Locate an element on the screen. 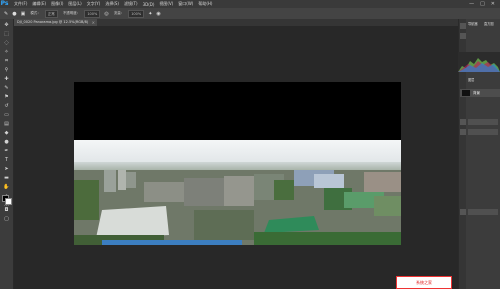 The image size is (500, 289). close-tab-icon: × is located at coordinates (93, 22).